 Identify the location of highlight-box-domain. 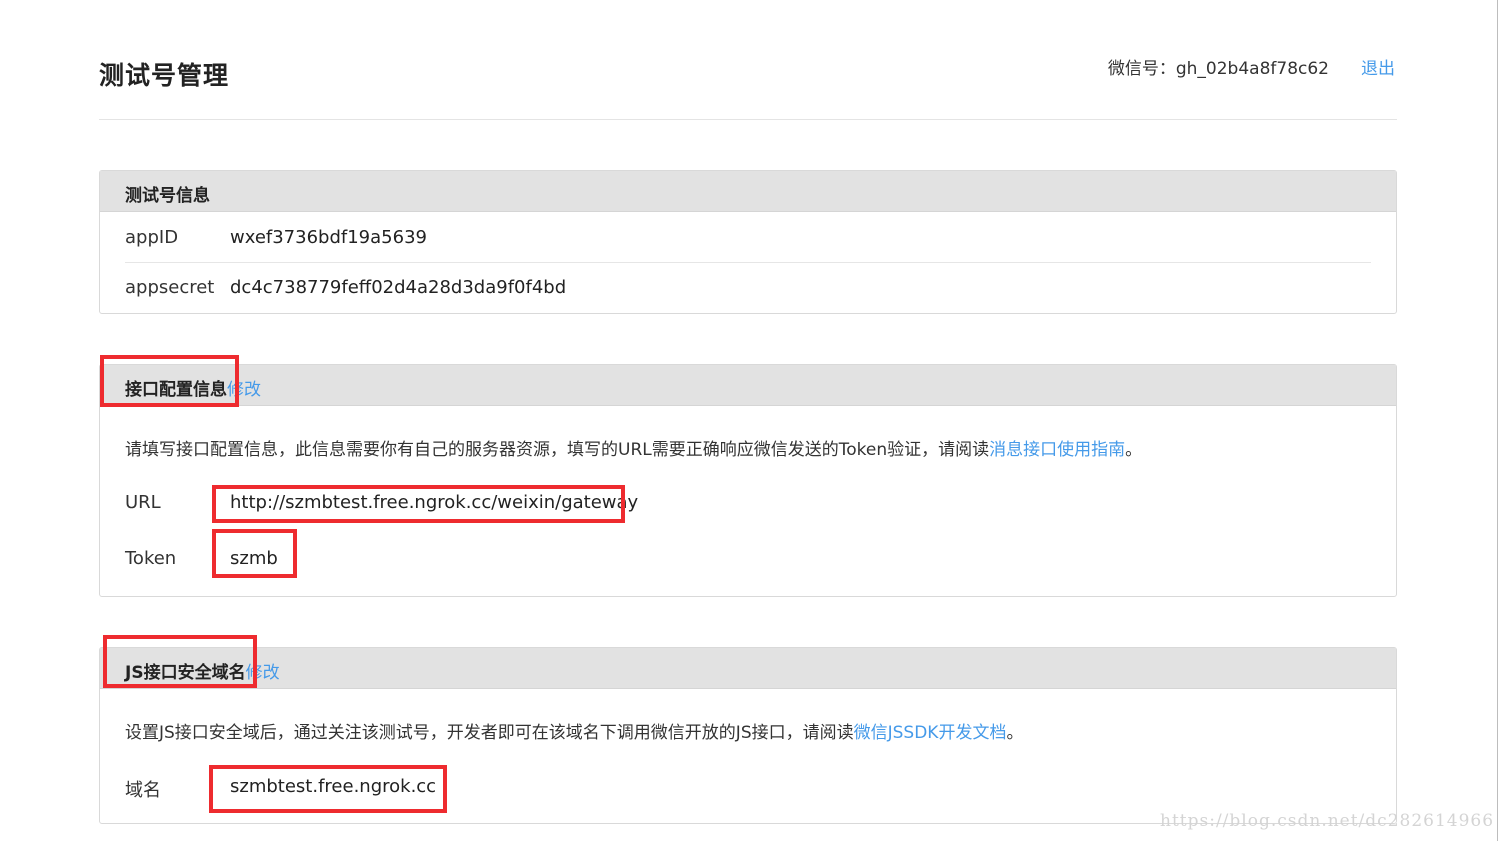
(328, 789).